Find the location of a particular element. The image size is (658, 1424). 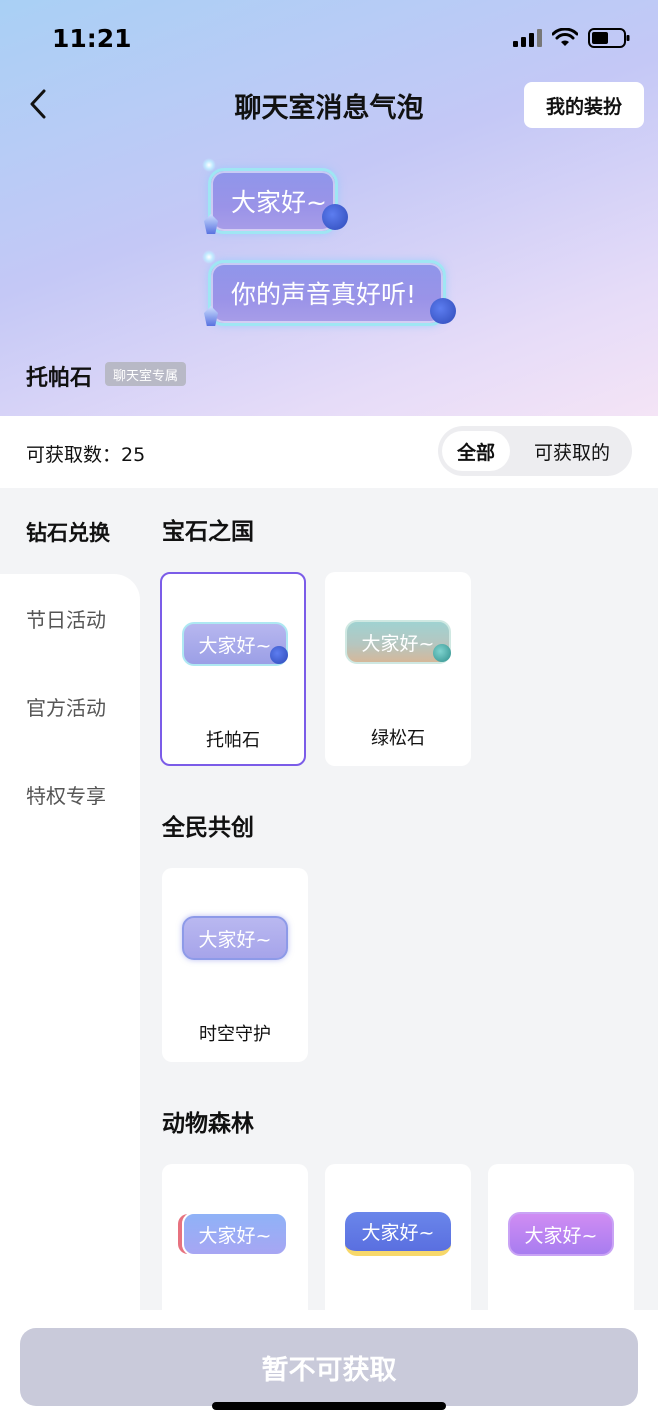

battery-icon is located at coordinates (609, 38).